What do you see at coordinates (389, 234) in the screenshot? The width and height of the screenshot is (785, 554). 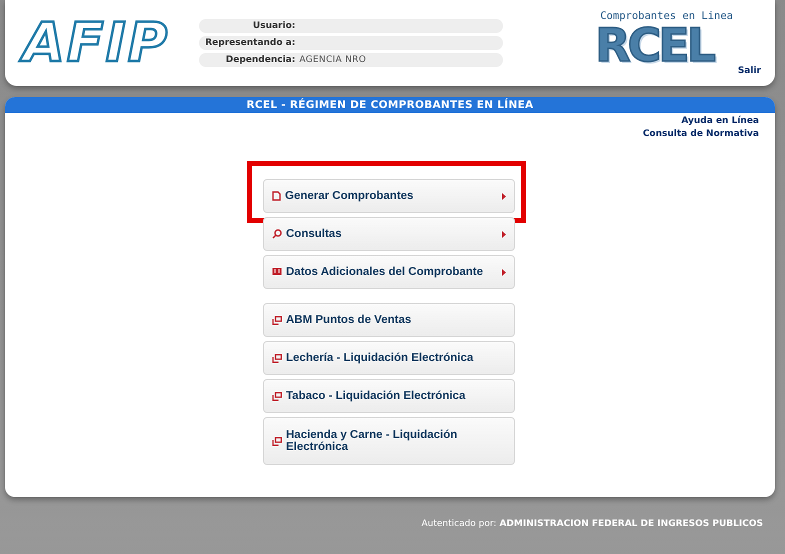 I see `menu-item: Consultas` at bounding box center [389, 234].